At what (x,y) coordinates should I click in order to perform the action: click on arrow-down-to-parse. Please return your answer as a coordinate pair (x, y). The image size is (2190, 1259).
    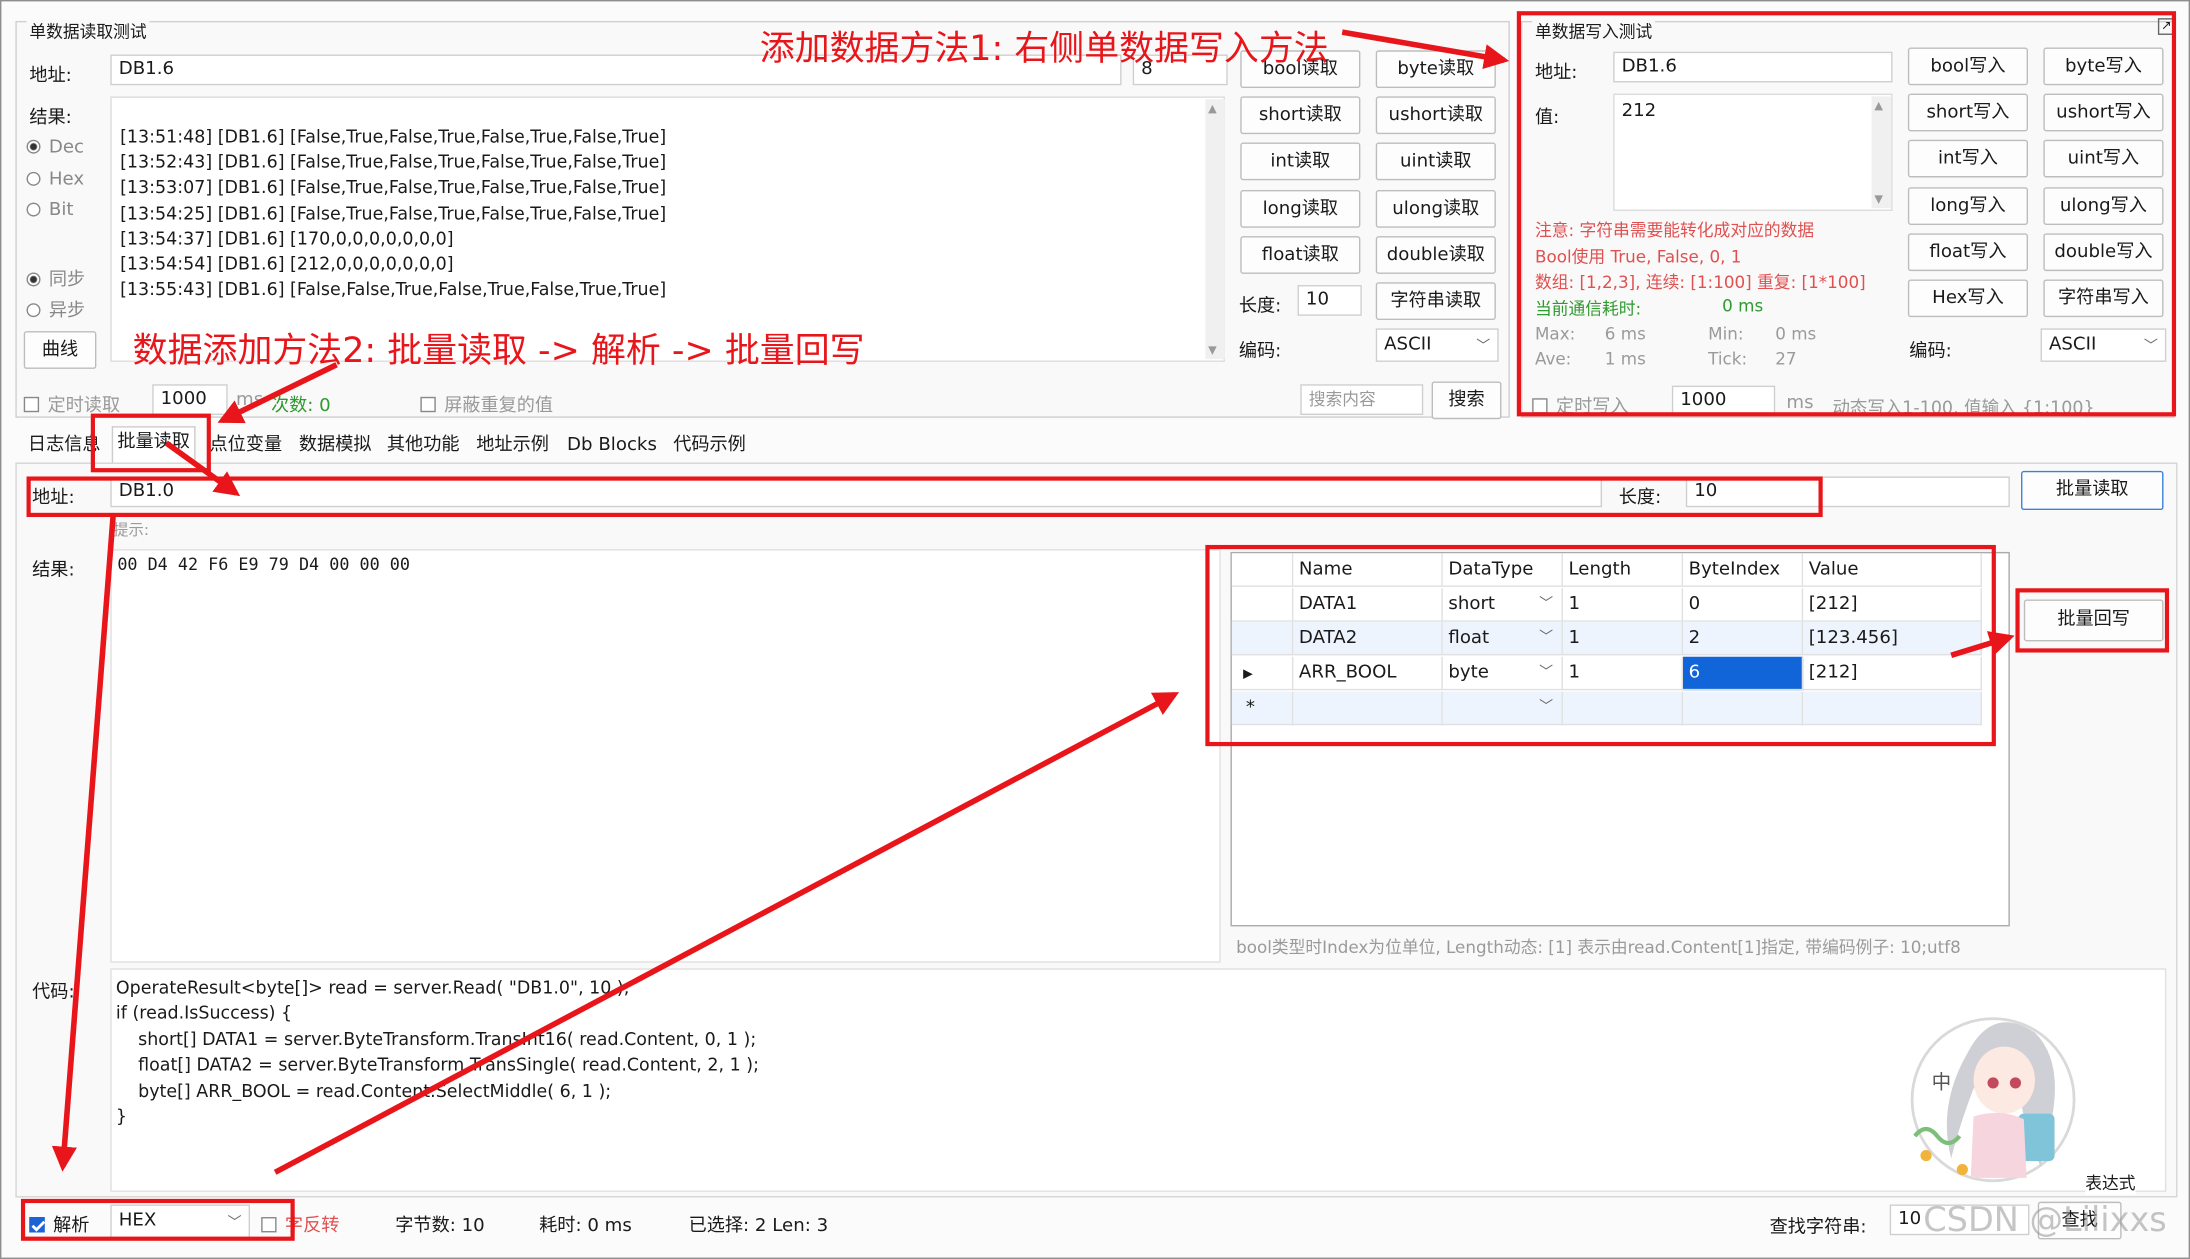
    Looking at the image, I should click on (83, 843).